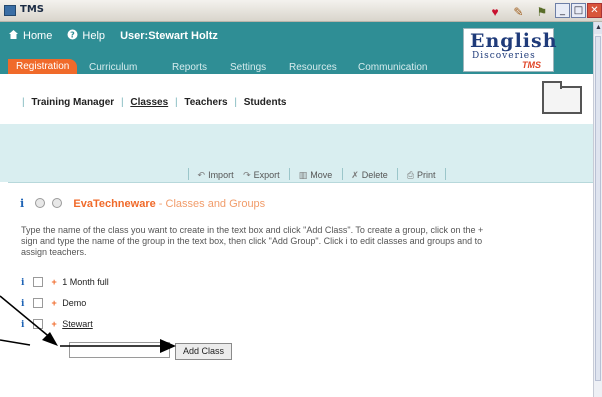 The image size is (602, 397). What do you see at coordinates (598, 28) in the screenshot?
I see `scroll-up-icon: ▲` at bounding box center [598, 28].